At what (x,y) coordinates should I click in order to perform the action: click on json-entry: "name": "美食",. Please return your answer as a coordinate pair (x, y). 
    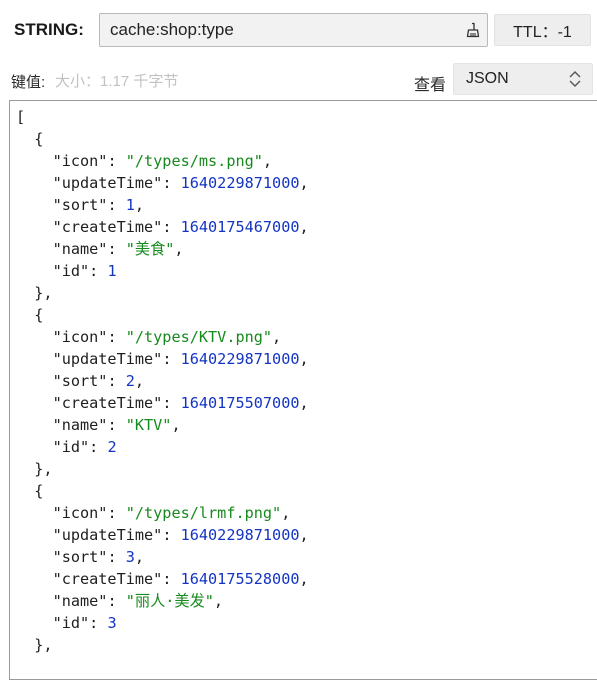
    Looking at the image, I should click on (306, 249).